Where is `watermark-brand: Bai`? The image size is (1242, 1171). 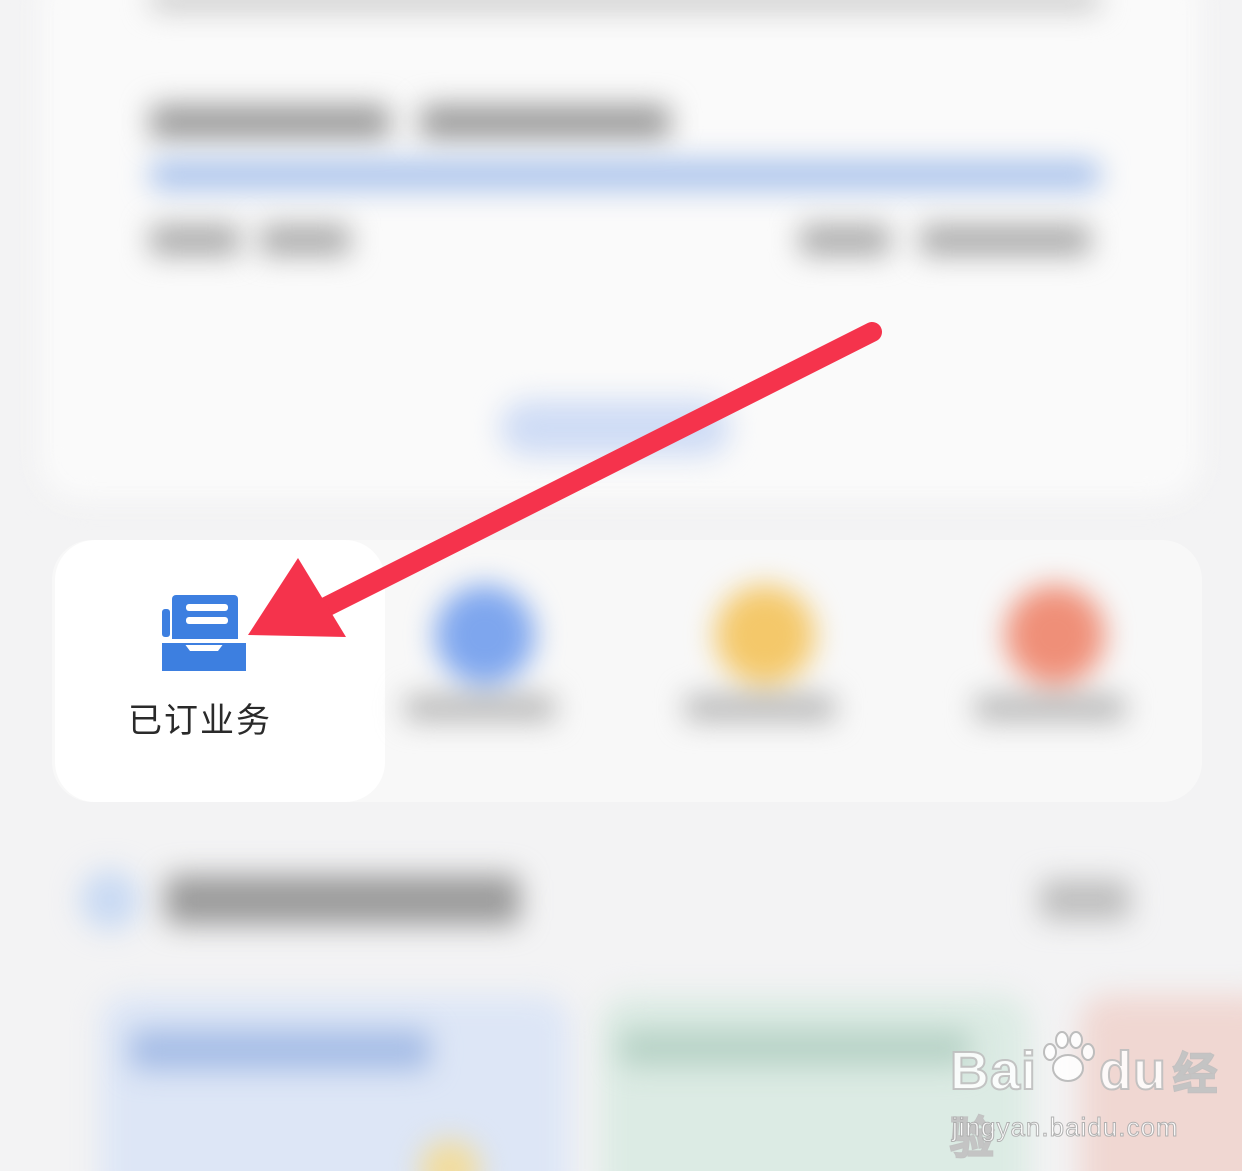
watermark-brand: Bai is located at coordinates (993, 1071).